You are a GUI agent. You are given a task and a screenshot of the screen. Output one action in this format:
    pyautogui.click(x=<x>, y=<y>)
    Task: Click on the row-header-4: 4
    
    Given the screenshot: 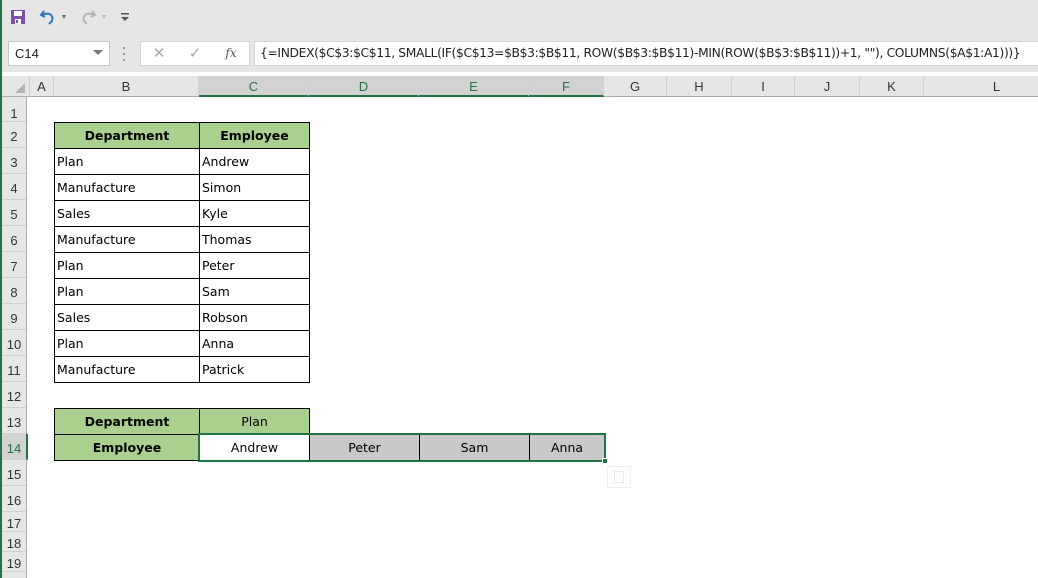 What is the action you would take?
    pyautogui.click(x=14, y=187)
    